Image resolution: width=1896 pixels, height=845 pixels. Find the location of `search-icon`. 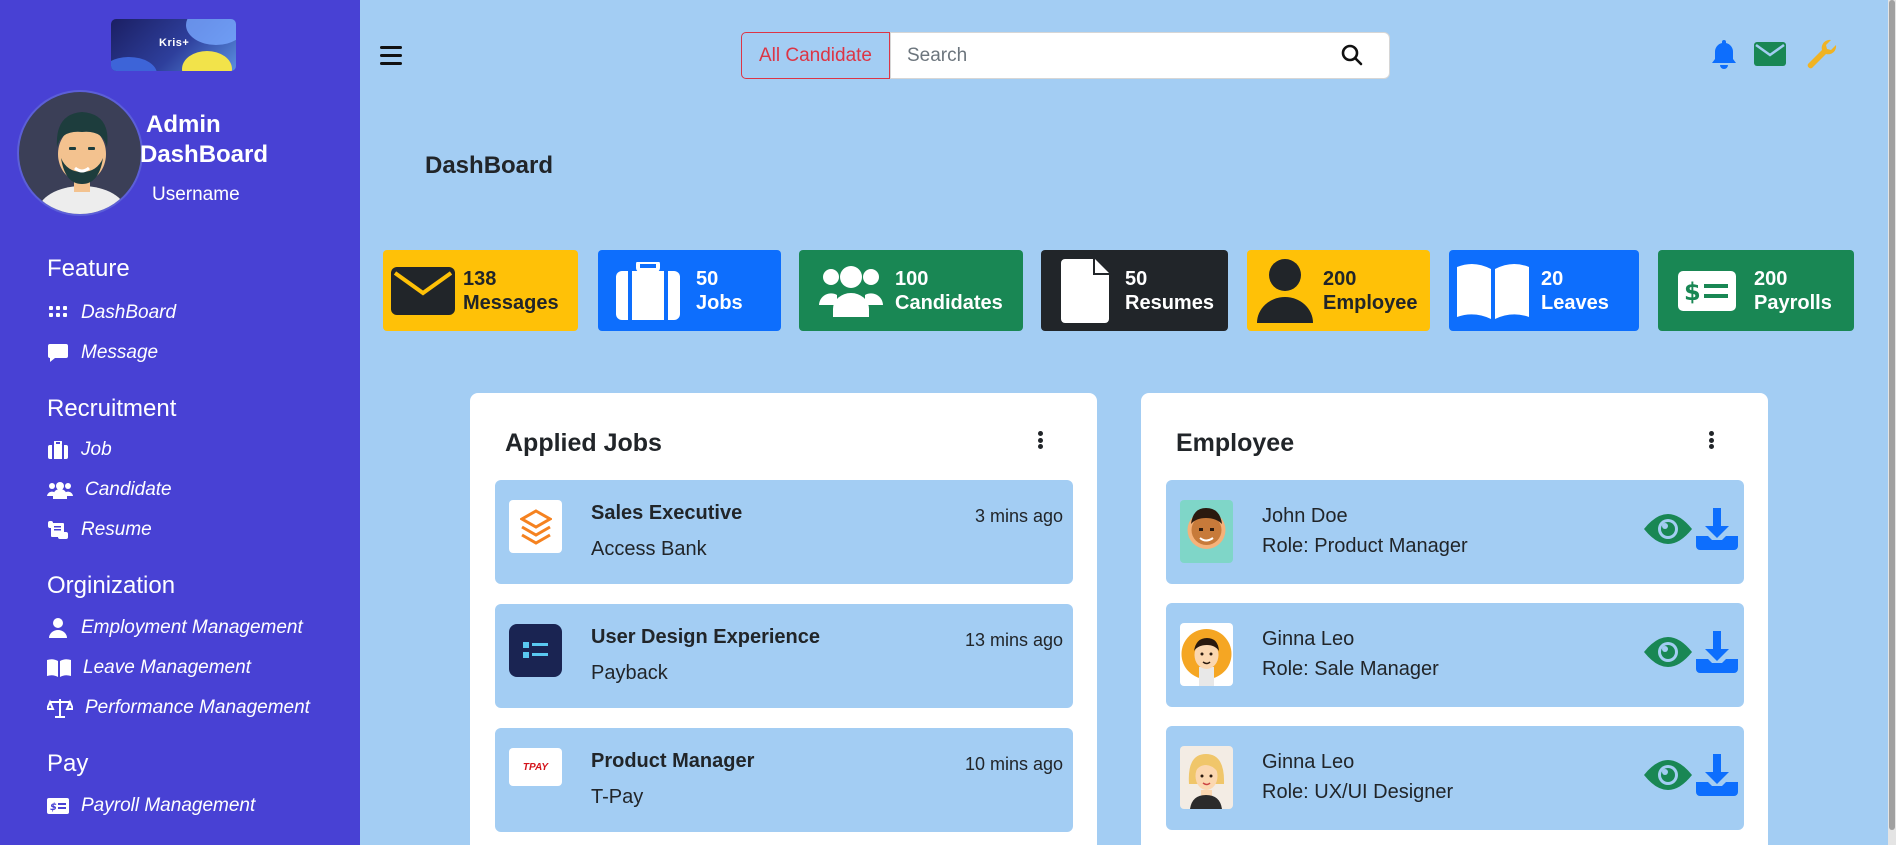

search-icon is located at coordinates (1352, 57).